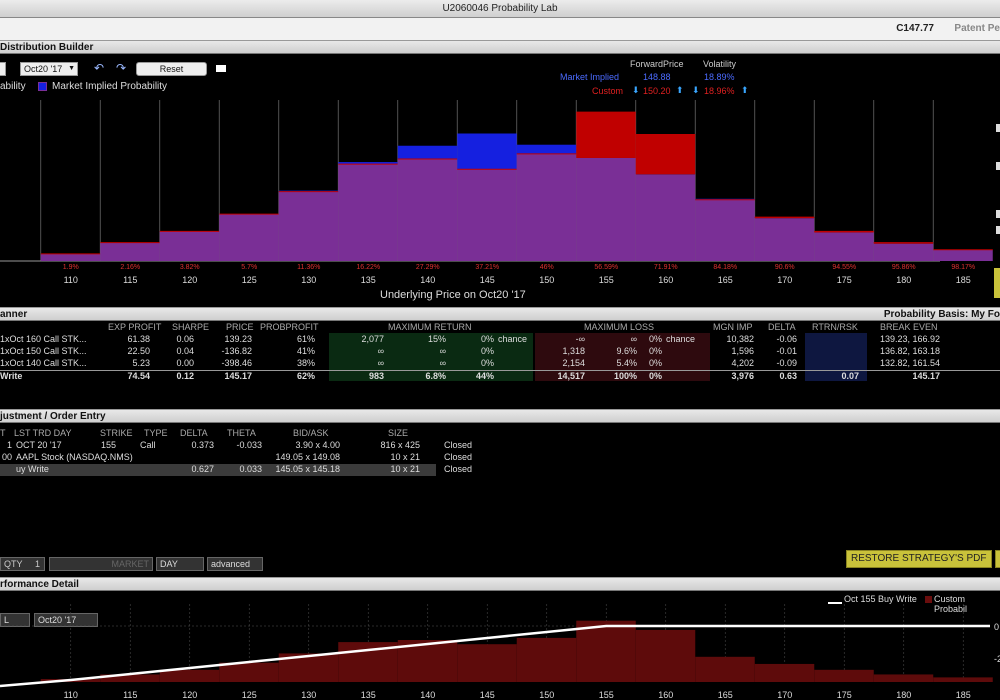 This screenshot has height=700, width=1000. I want to click on order-cell-bidask: 145.05 x 145.18, so click(307, 469).